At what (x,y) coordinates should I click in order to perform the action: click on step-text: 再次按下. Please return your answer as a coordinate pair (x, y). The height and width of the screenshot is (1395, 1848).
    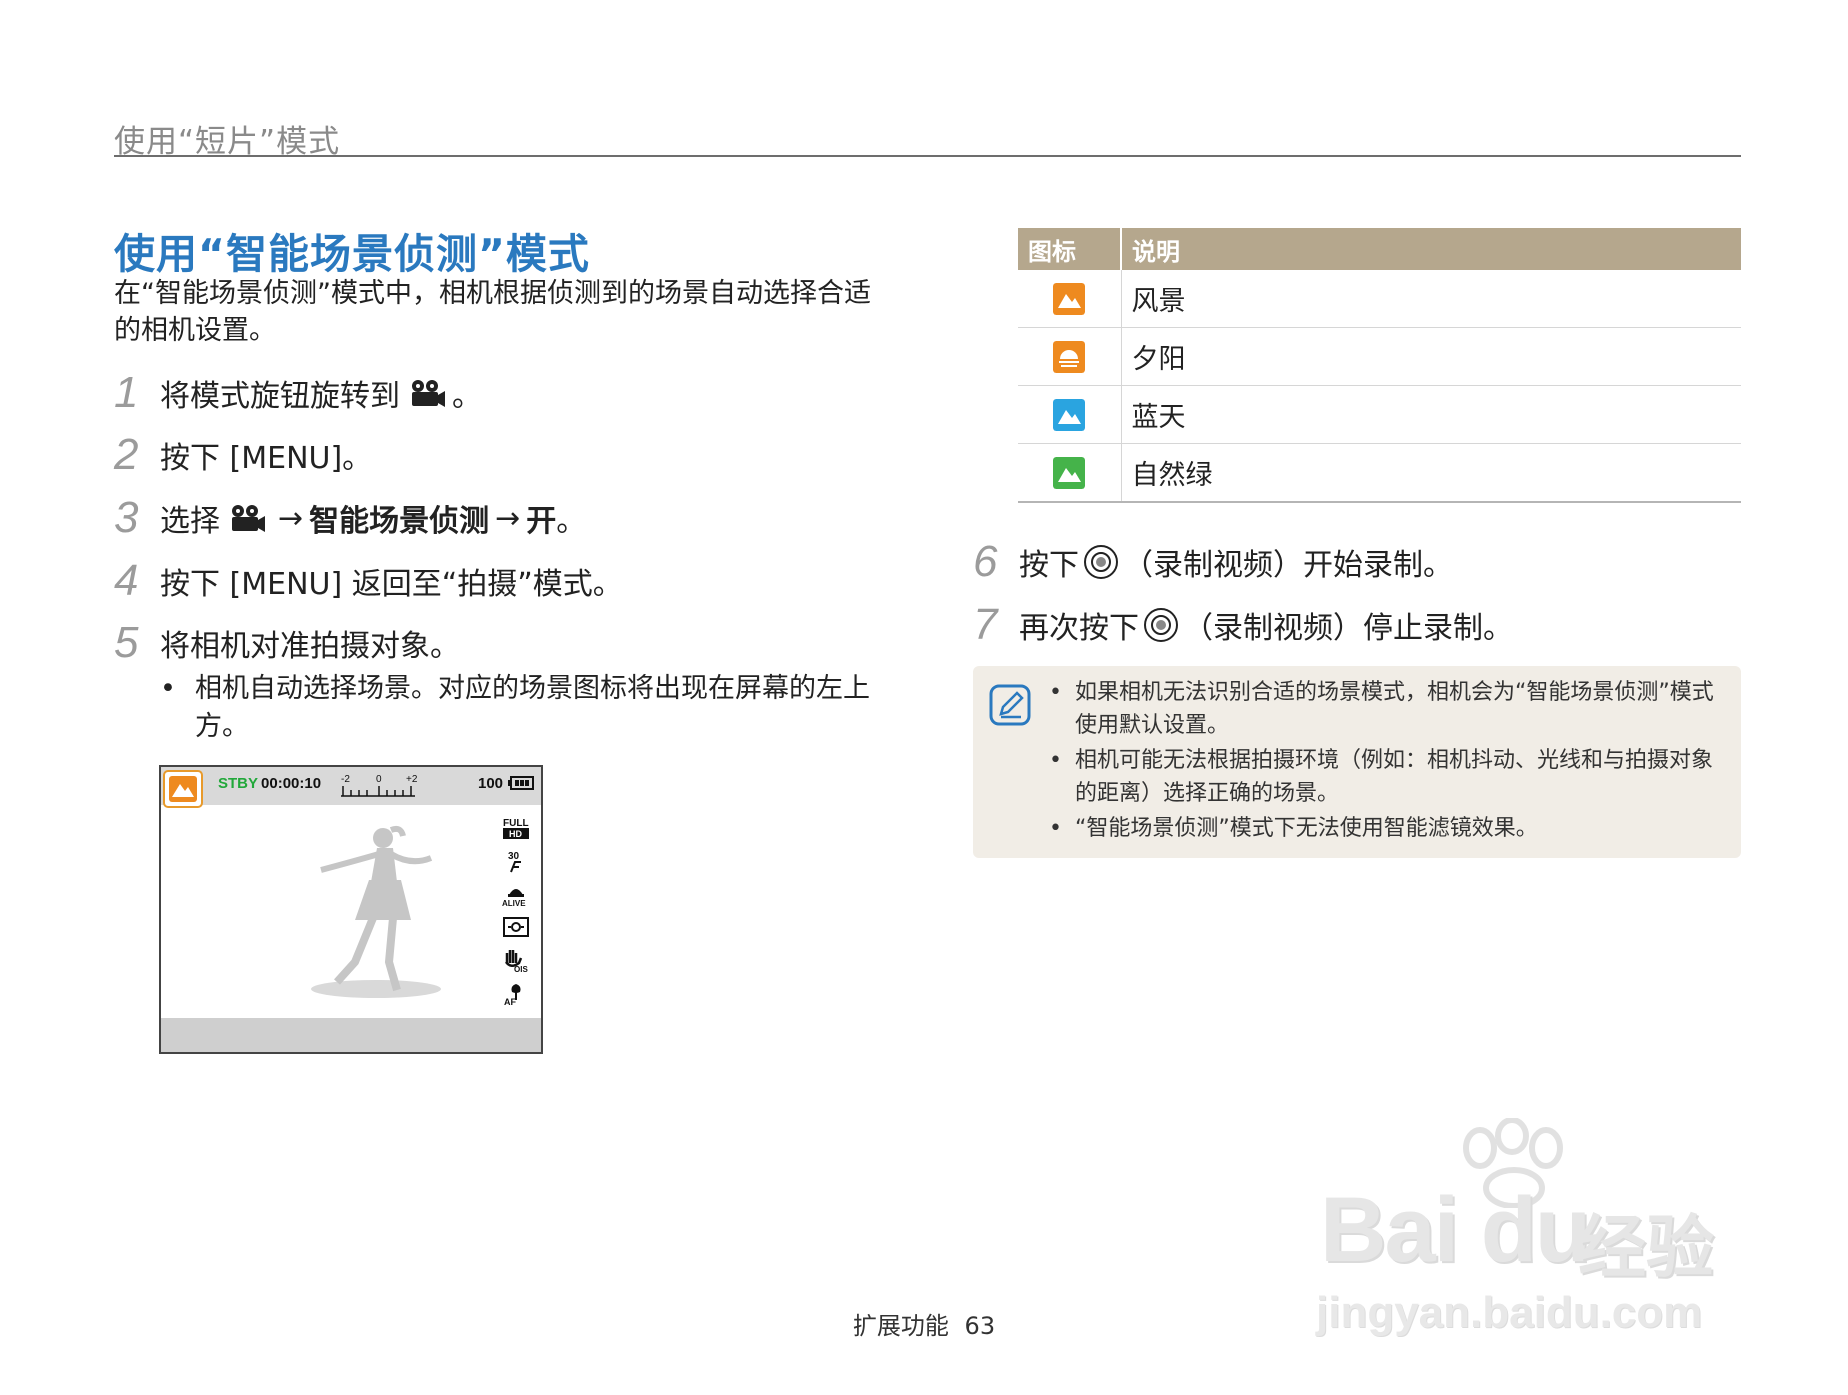
    Looking at the image, I should click on (1079, 628).